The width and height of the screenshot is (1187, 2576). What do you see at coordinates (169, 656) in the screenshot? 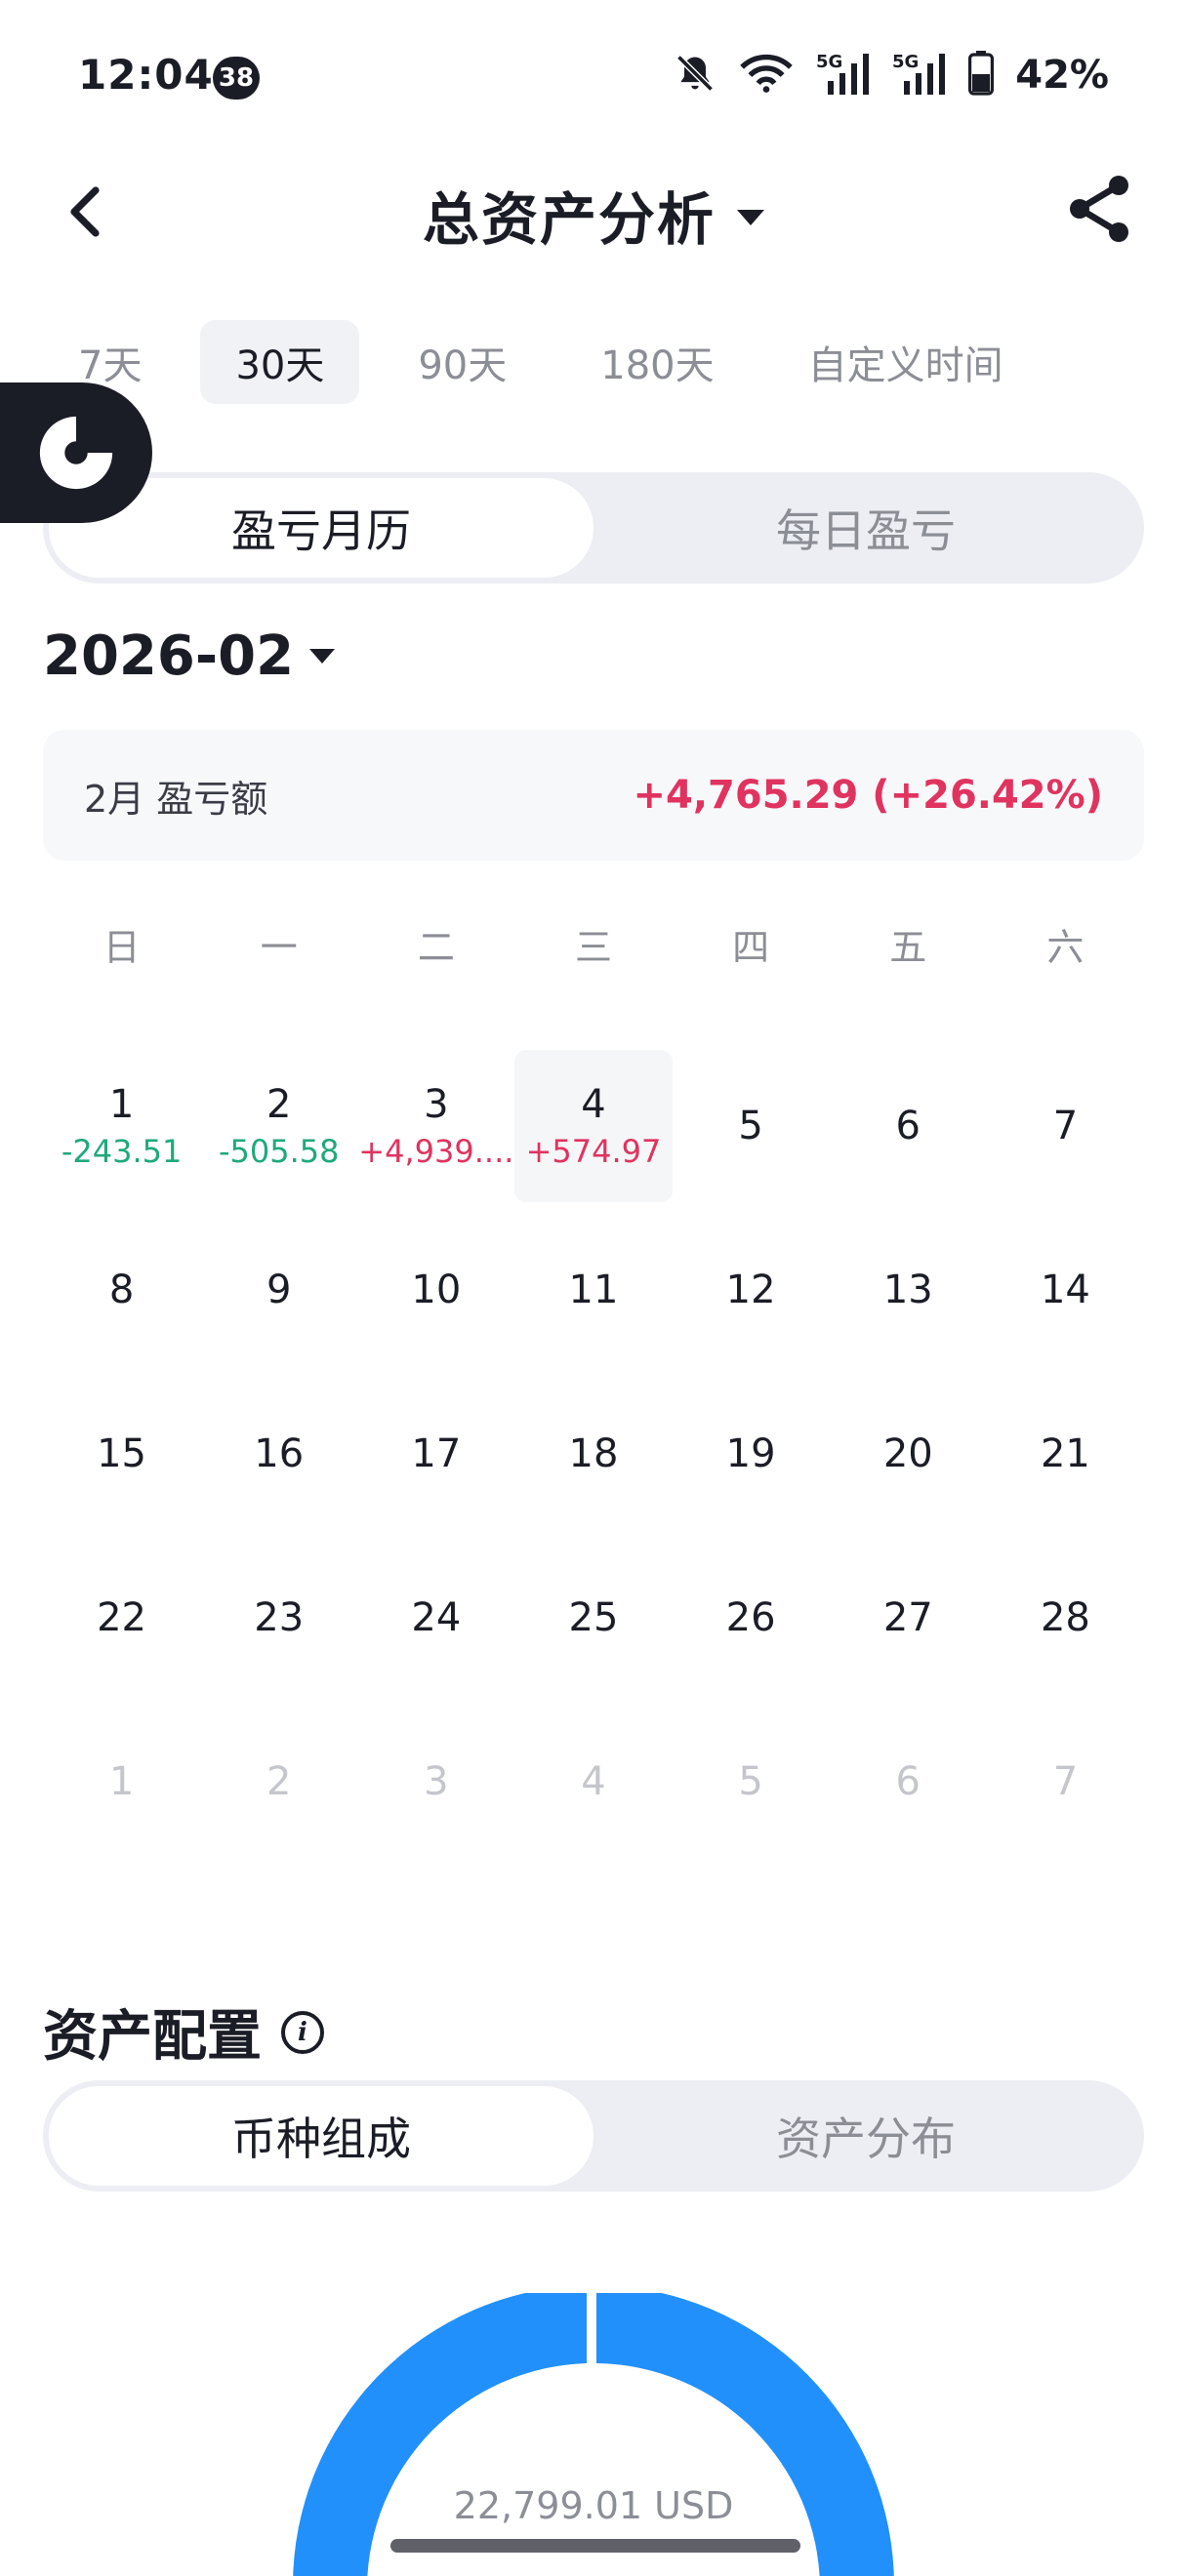
I see `month-value: 2026-02` at bounding box center [169, 656].